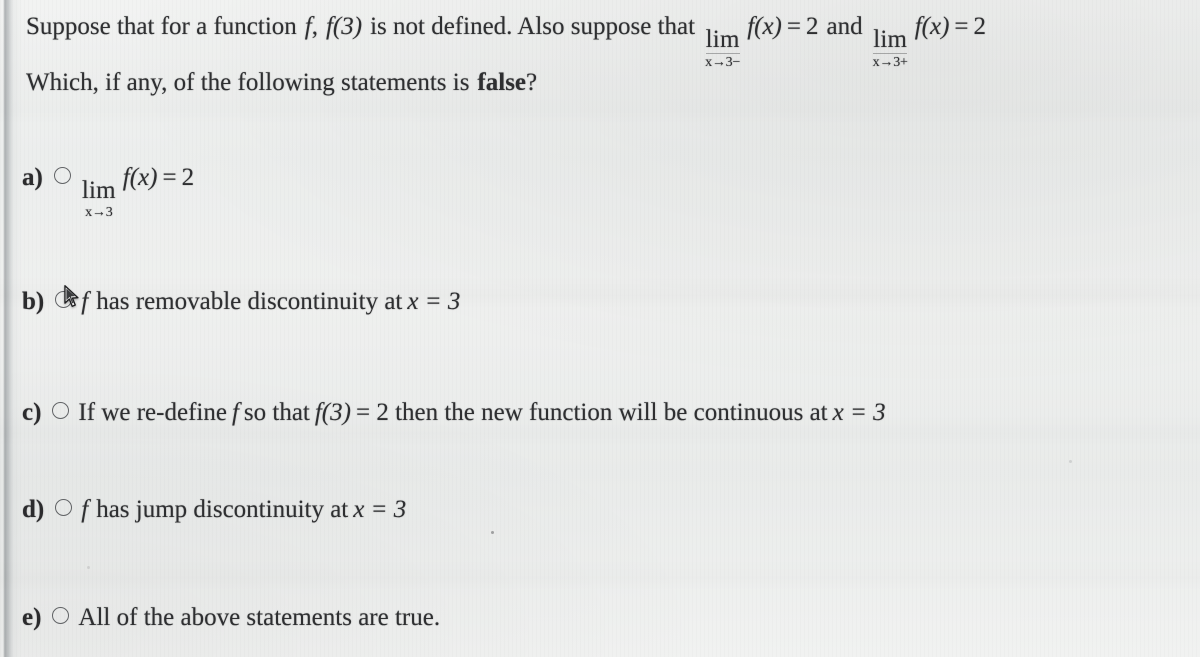 This screenshot has width=1200, height=657. What do you see at coordinates (276, 412) in the screenshot?
I see `option-c-text-b: so that` at bounding box center [276, 412].